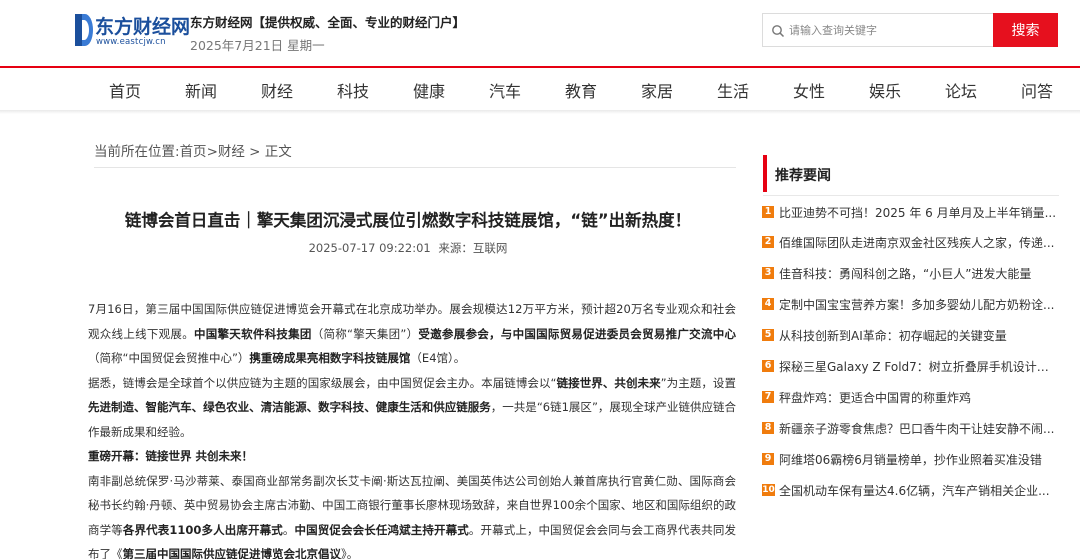 This screenshot has height=559, width=1080. I want to click on bold-text: 第三届中国国际供应链促进博览会北京倡议, so click(232, 553).